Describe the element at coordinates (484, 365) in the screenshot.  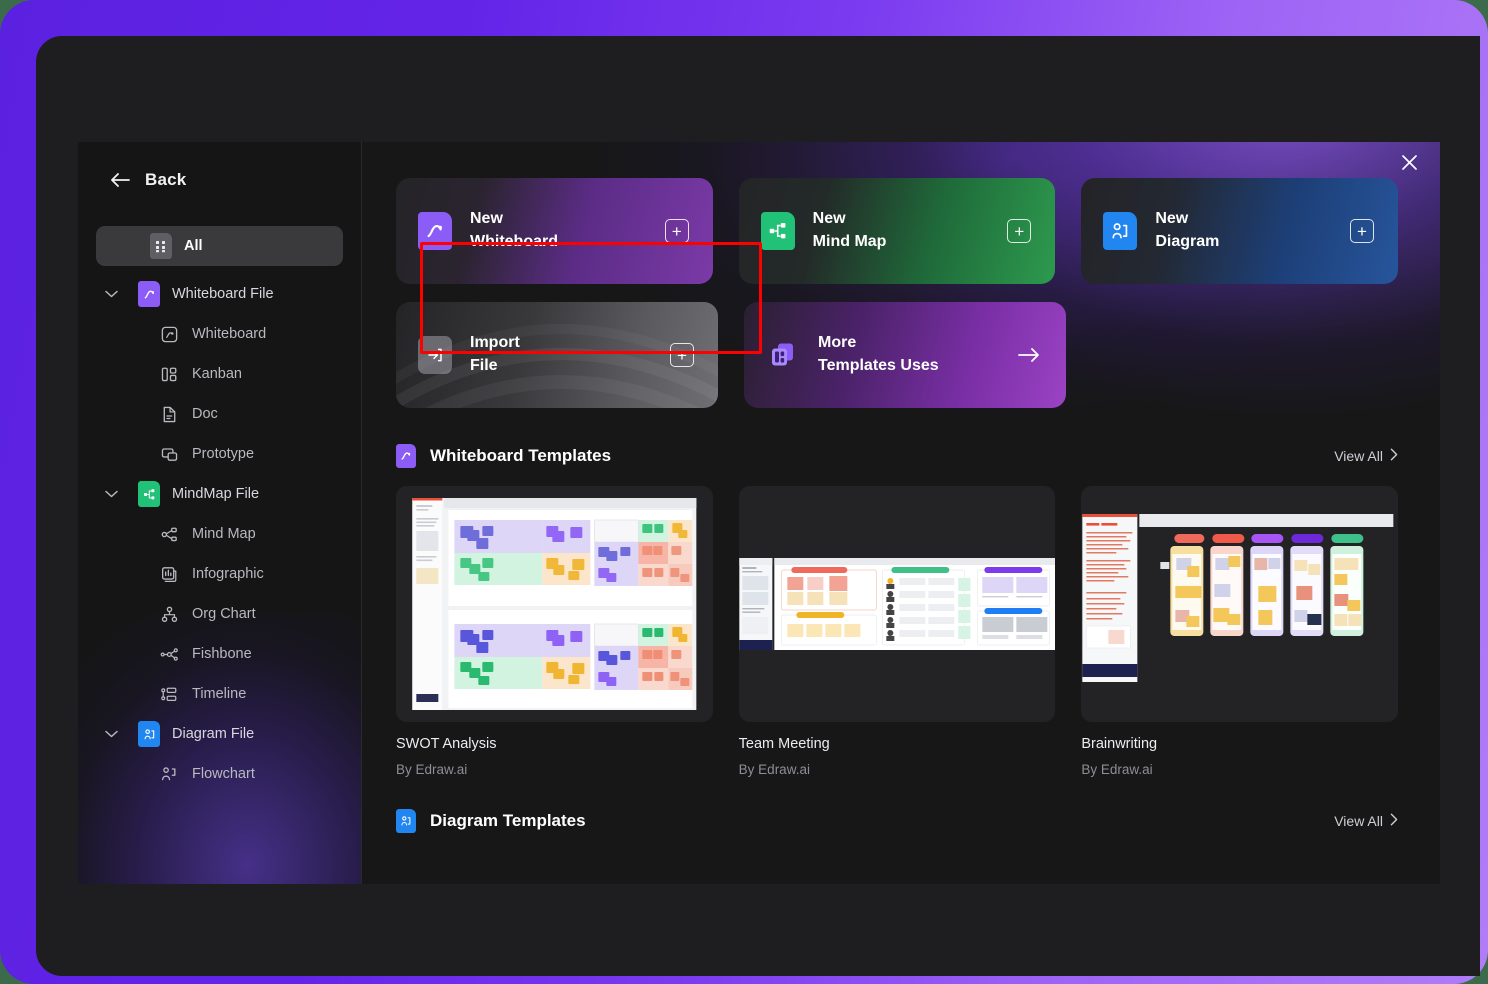
I see `card-line2: File` at that location.